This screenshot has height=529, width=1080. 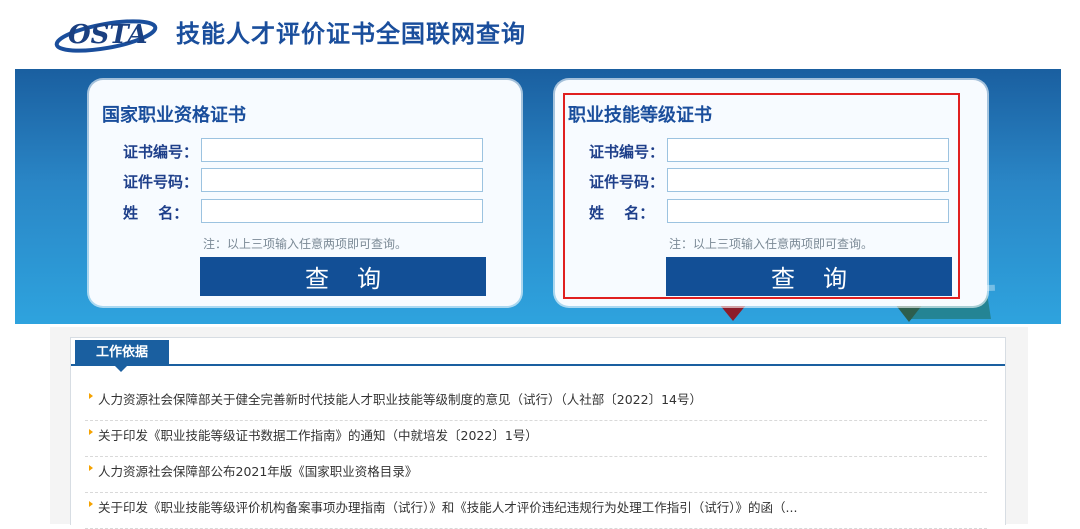 I want to click on panel-title: 国家职业资格证书, so click(x=174, y=115).